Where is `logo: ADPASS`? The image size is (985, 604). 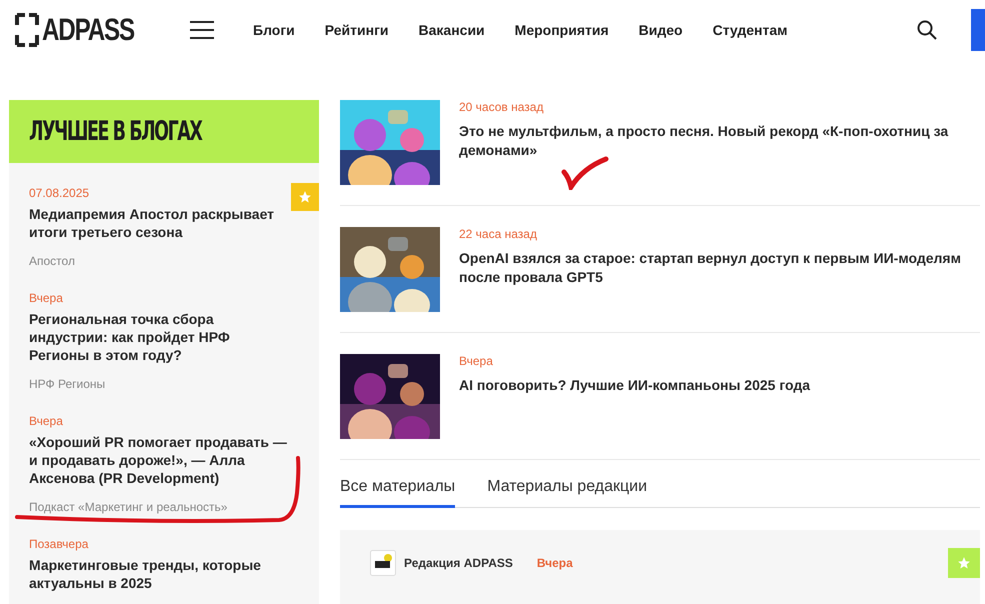 logo: ADPASS is located at coordinates (88, 30).